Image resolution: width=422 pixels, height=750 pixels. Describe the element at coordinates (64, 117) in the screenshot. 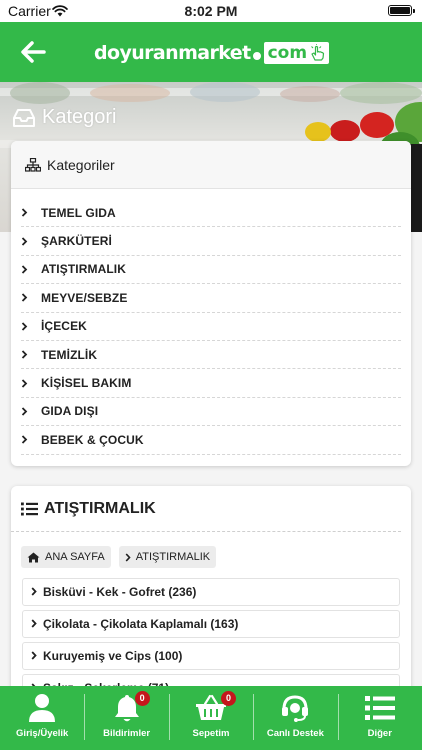

I see `hero-title: Kategori` at that location.